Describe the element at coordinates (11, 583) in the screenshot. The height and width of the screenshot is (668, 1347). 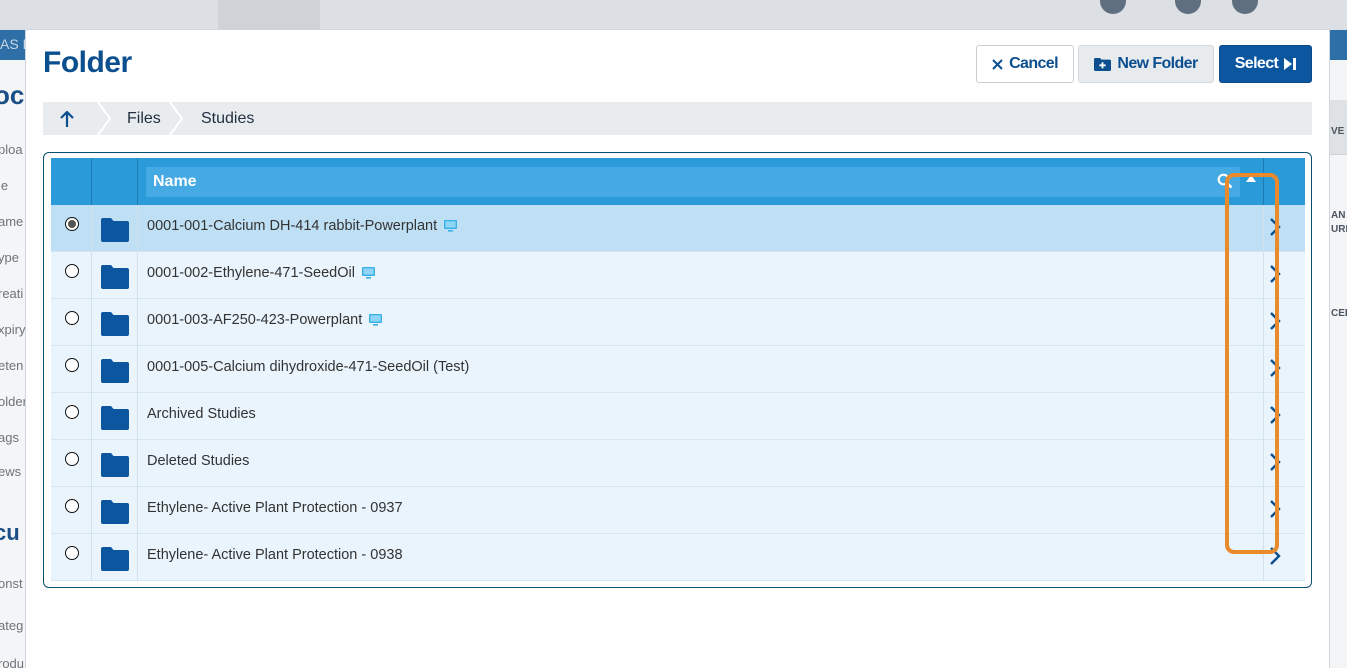
I see `background-item: onst` at that location.